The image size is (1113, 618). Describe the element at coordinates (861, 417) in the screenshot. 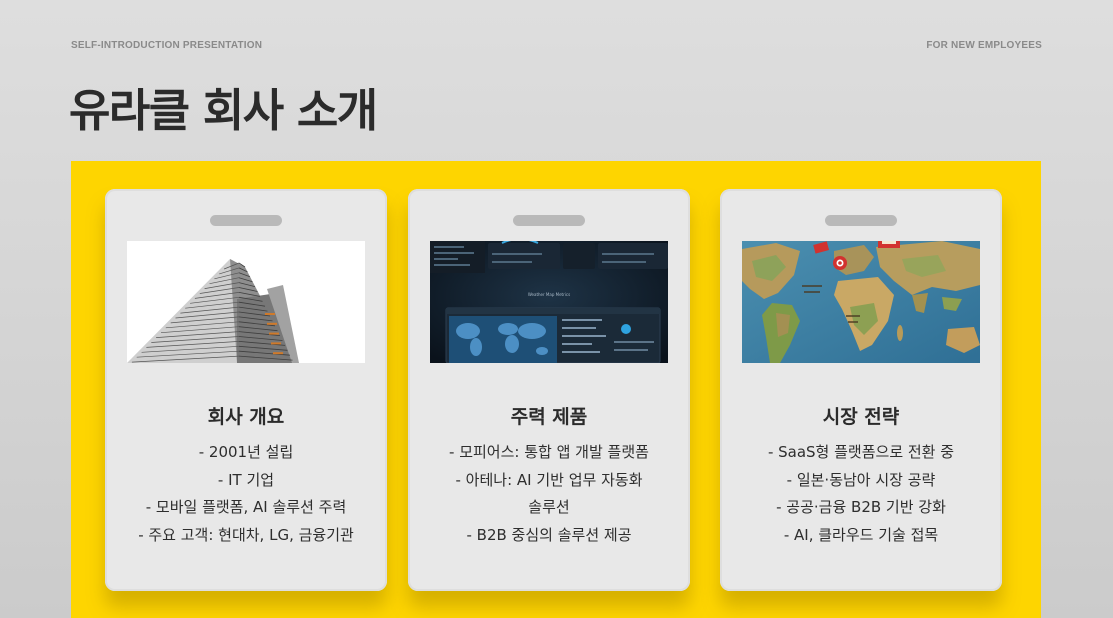

I see `card-title: 시장 전략` at that location.